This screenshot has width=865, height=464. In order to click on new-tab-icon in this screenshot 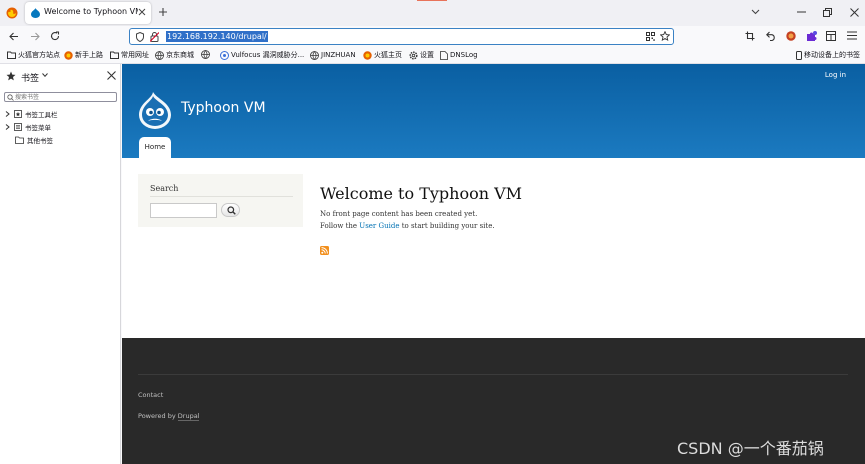, I will do `click(163, 12)`.